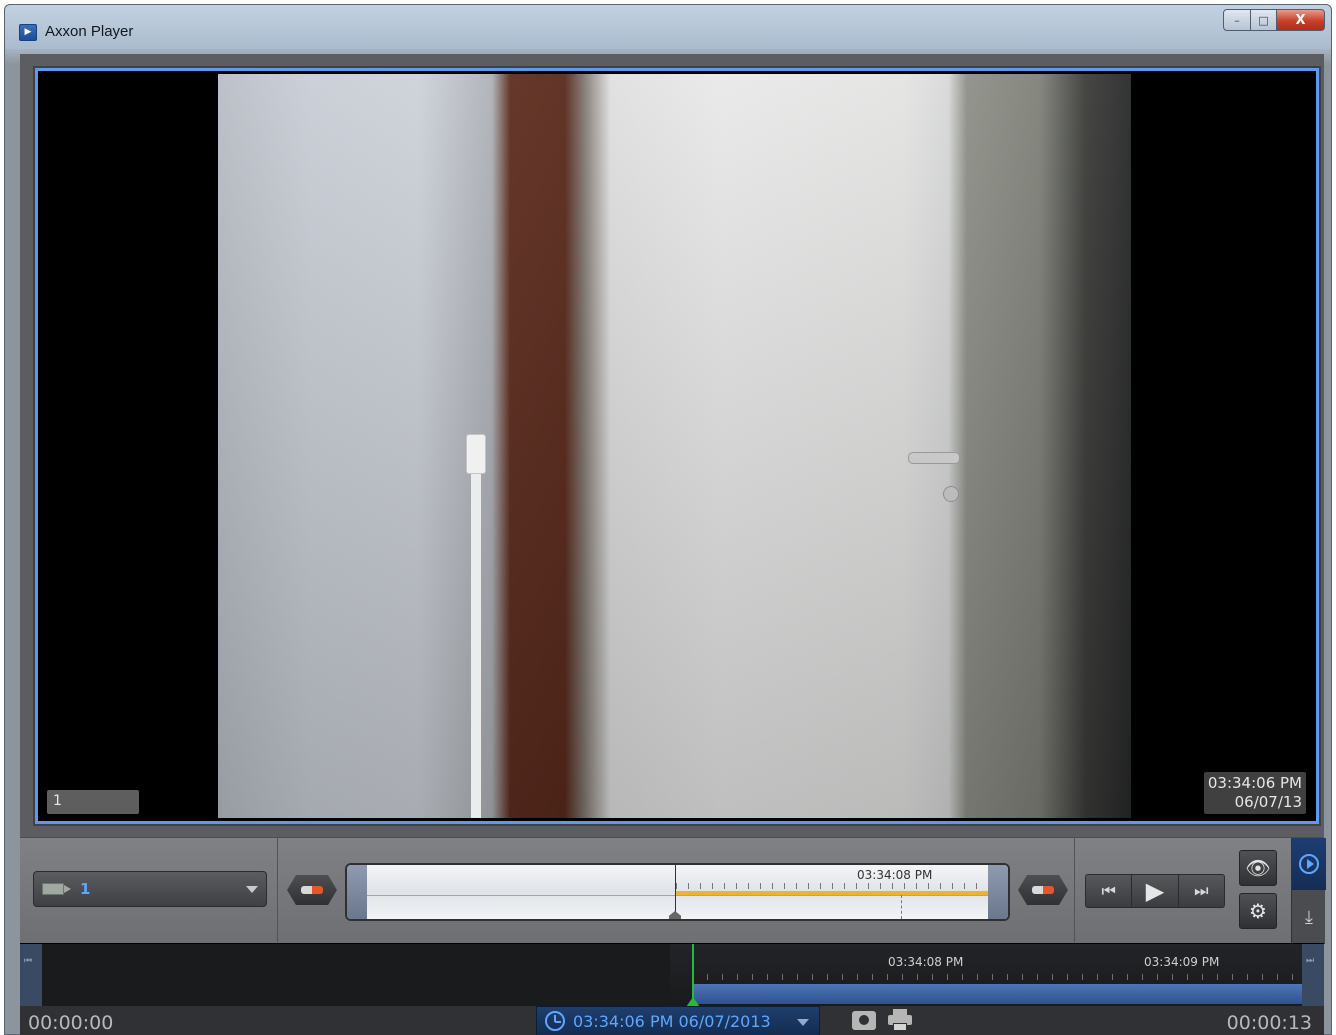  Describe the element at coordinates (926, 962) in the screenshot. I see `timeline-label: 03:34:08 PM` at that location.